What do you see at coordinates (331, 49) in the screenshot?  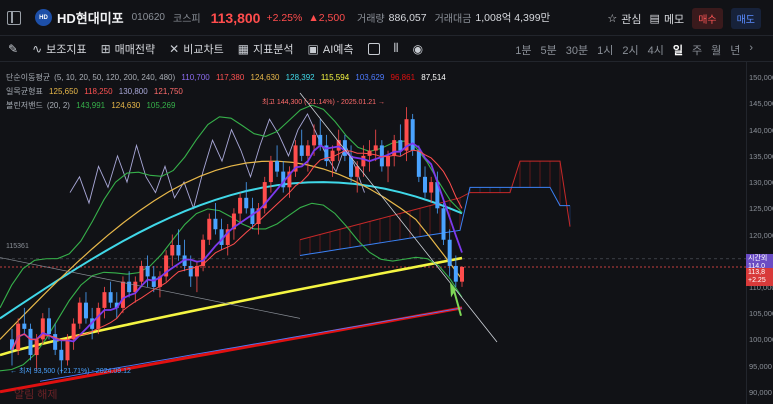 I see `ai-button: ▣ AI예측` at bounding box center [331, 49].